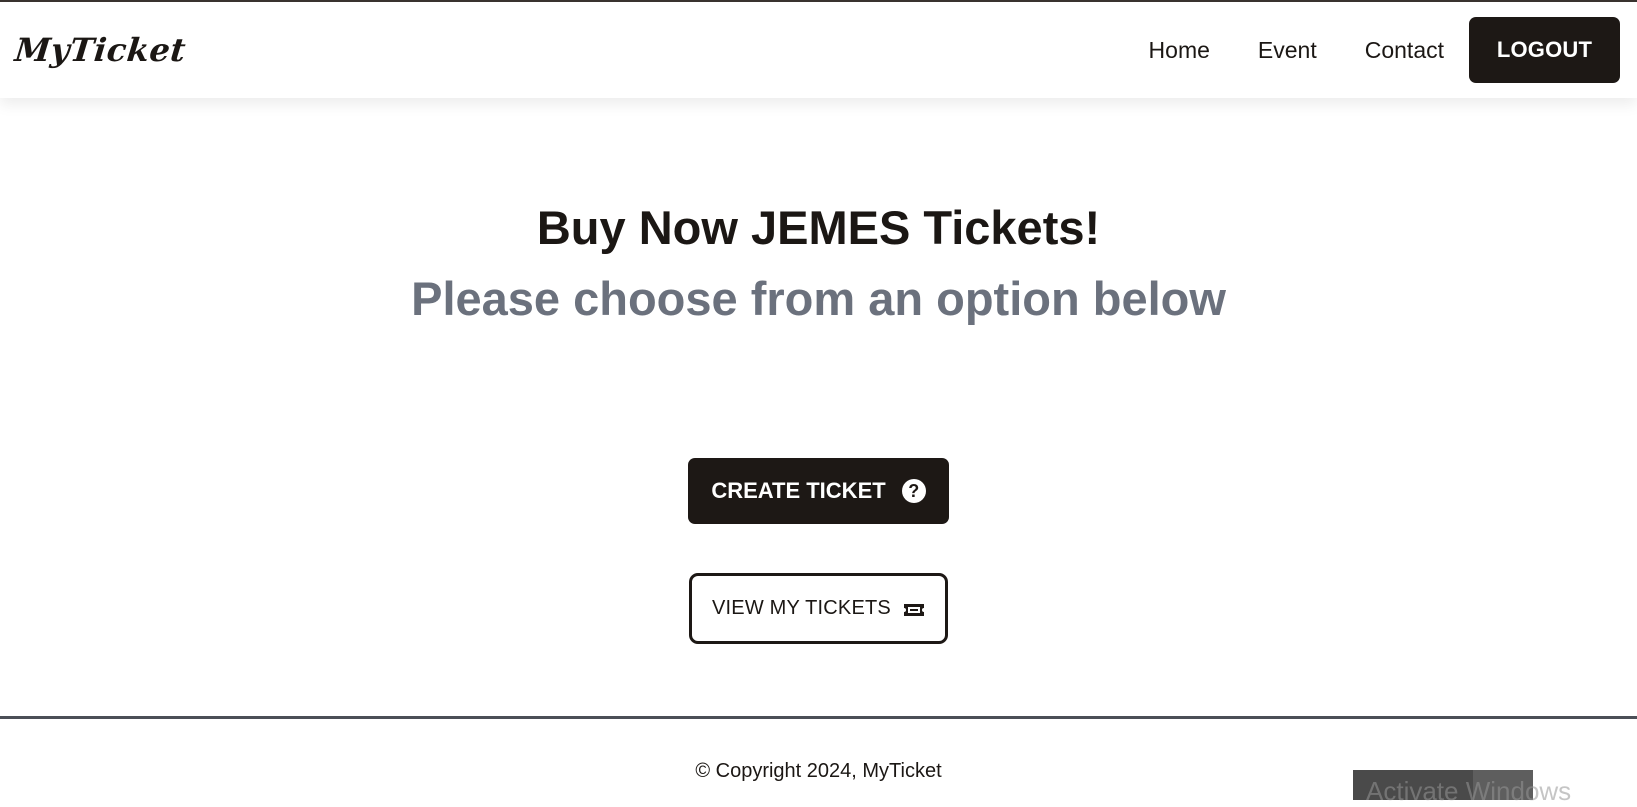  What do you see at coordinates (913, 491) in the screenshot?
I see `question-circle-icon: ?` at bounding box center [913, 491].